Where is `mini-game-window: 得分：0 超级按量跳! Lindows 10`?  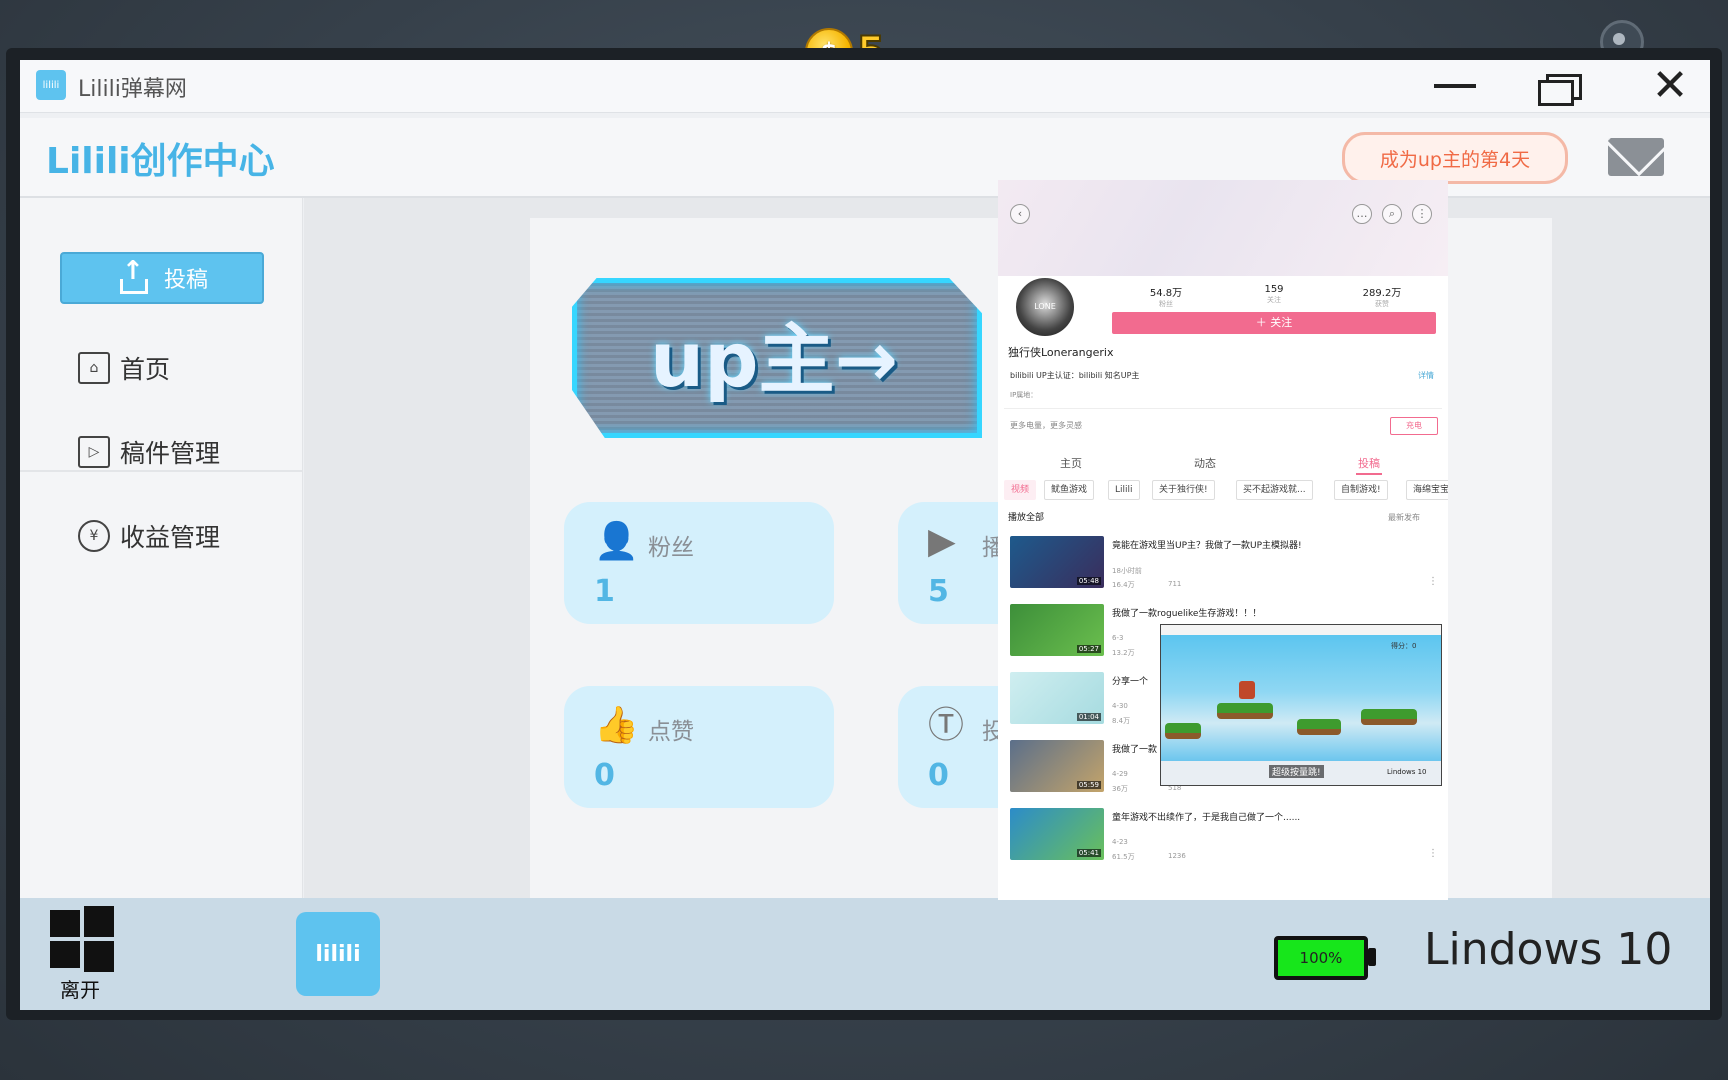 mini-game-window: 得分：0 超级按量跳! Lindows 10 is located at coordinates (1301, 705).